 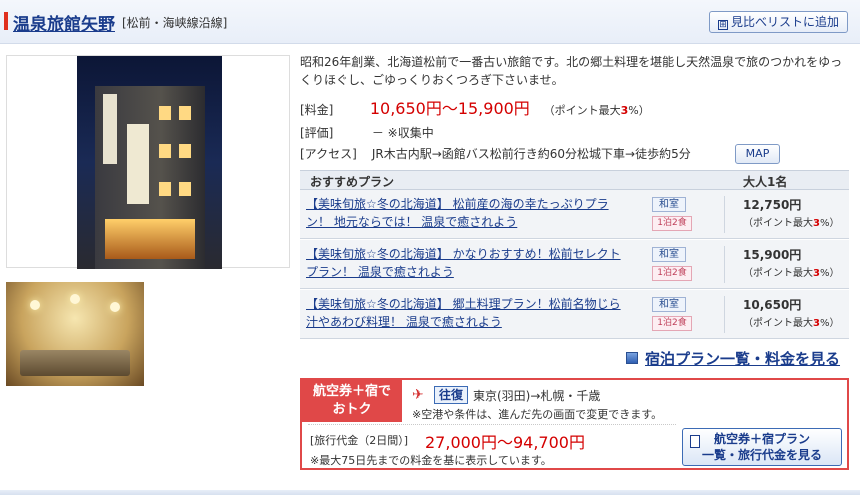 I want to click on access-label: [アクセス], so click(x=328, y=154).